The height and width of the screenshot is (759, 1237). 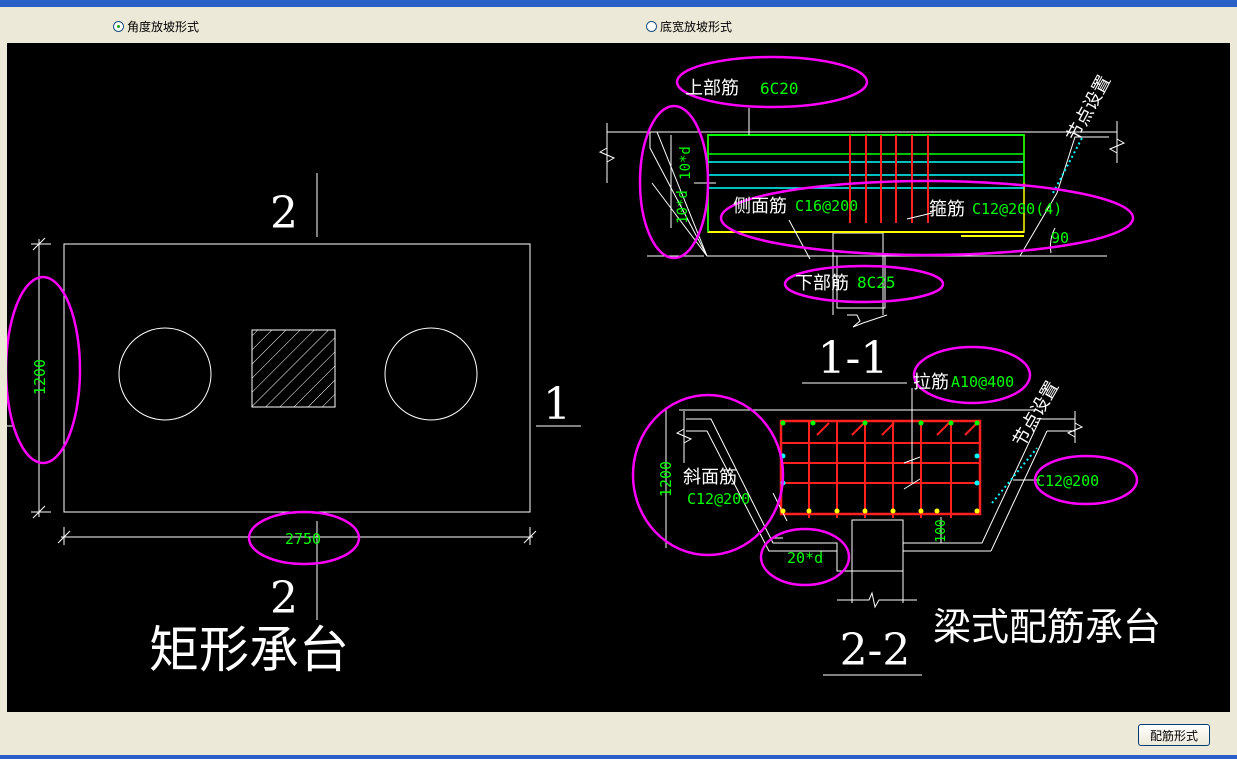 What do you see at coordinates (666, 479) in the screenshot?
I see `height-dim-text: 1200` at bounding box center [666, 479].